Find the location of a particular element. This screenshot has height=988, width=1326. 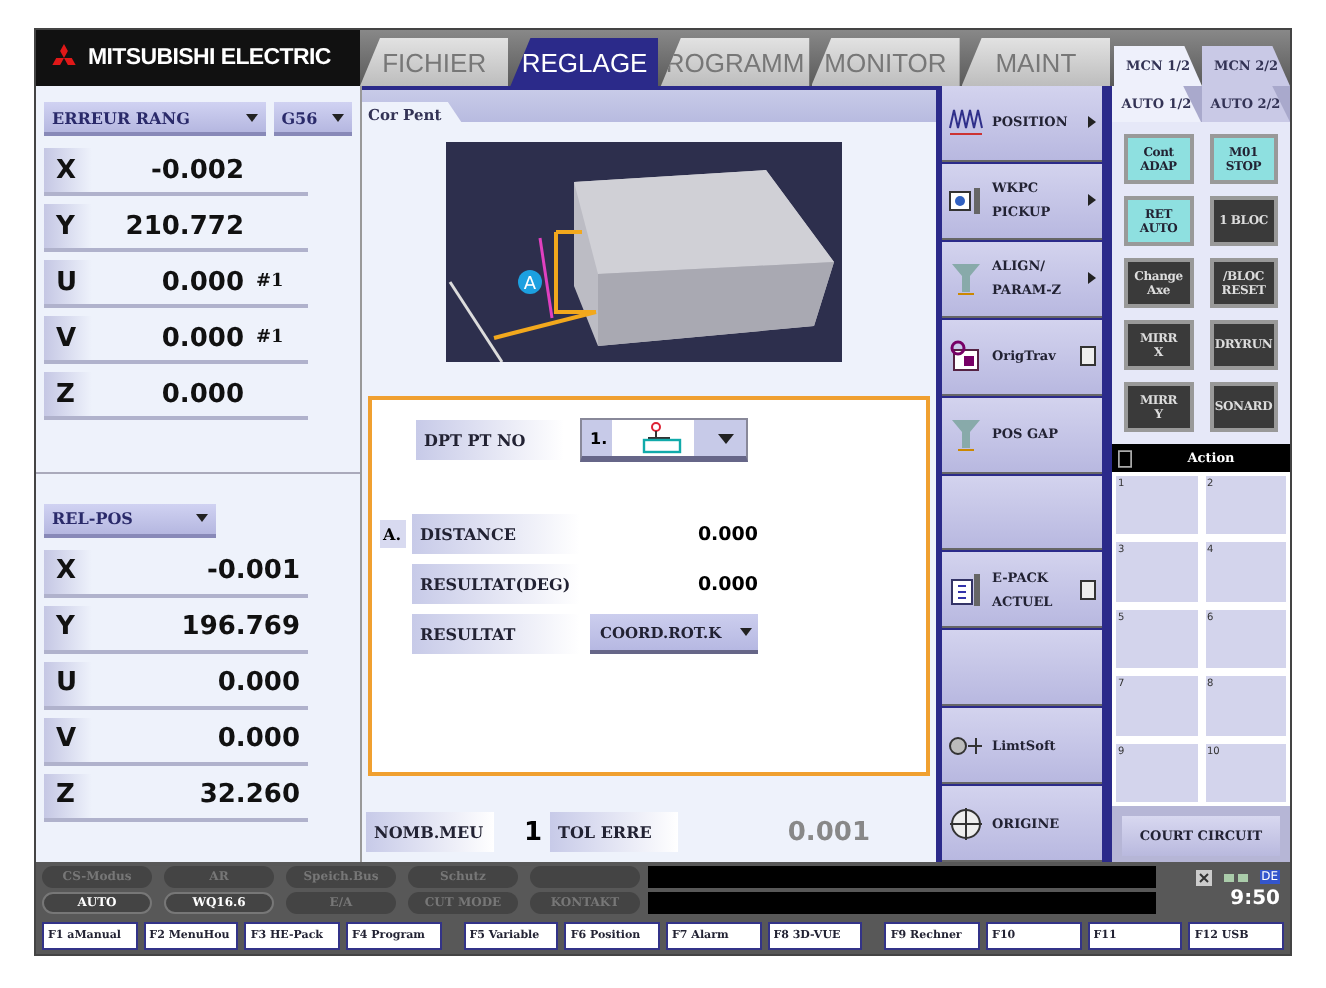

mode-dropdown: ERREUR RANG is located at coordinates (155, 119).